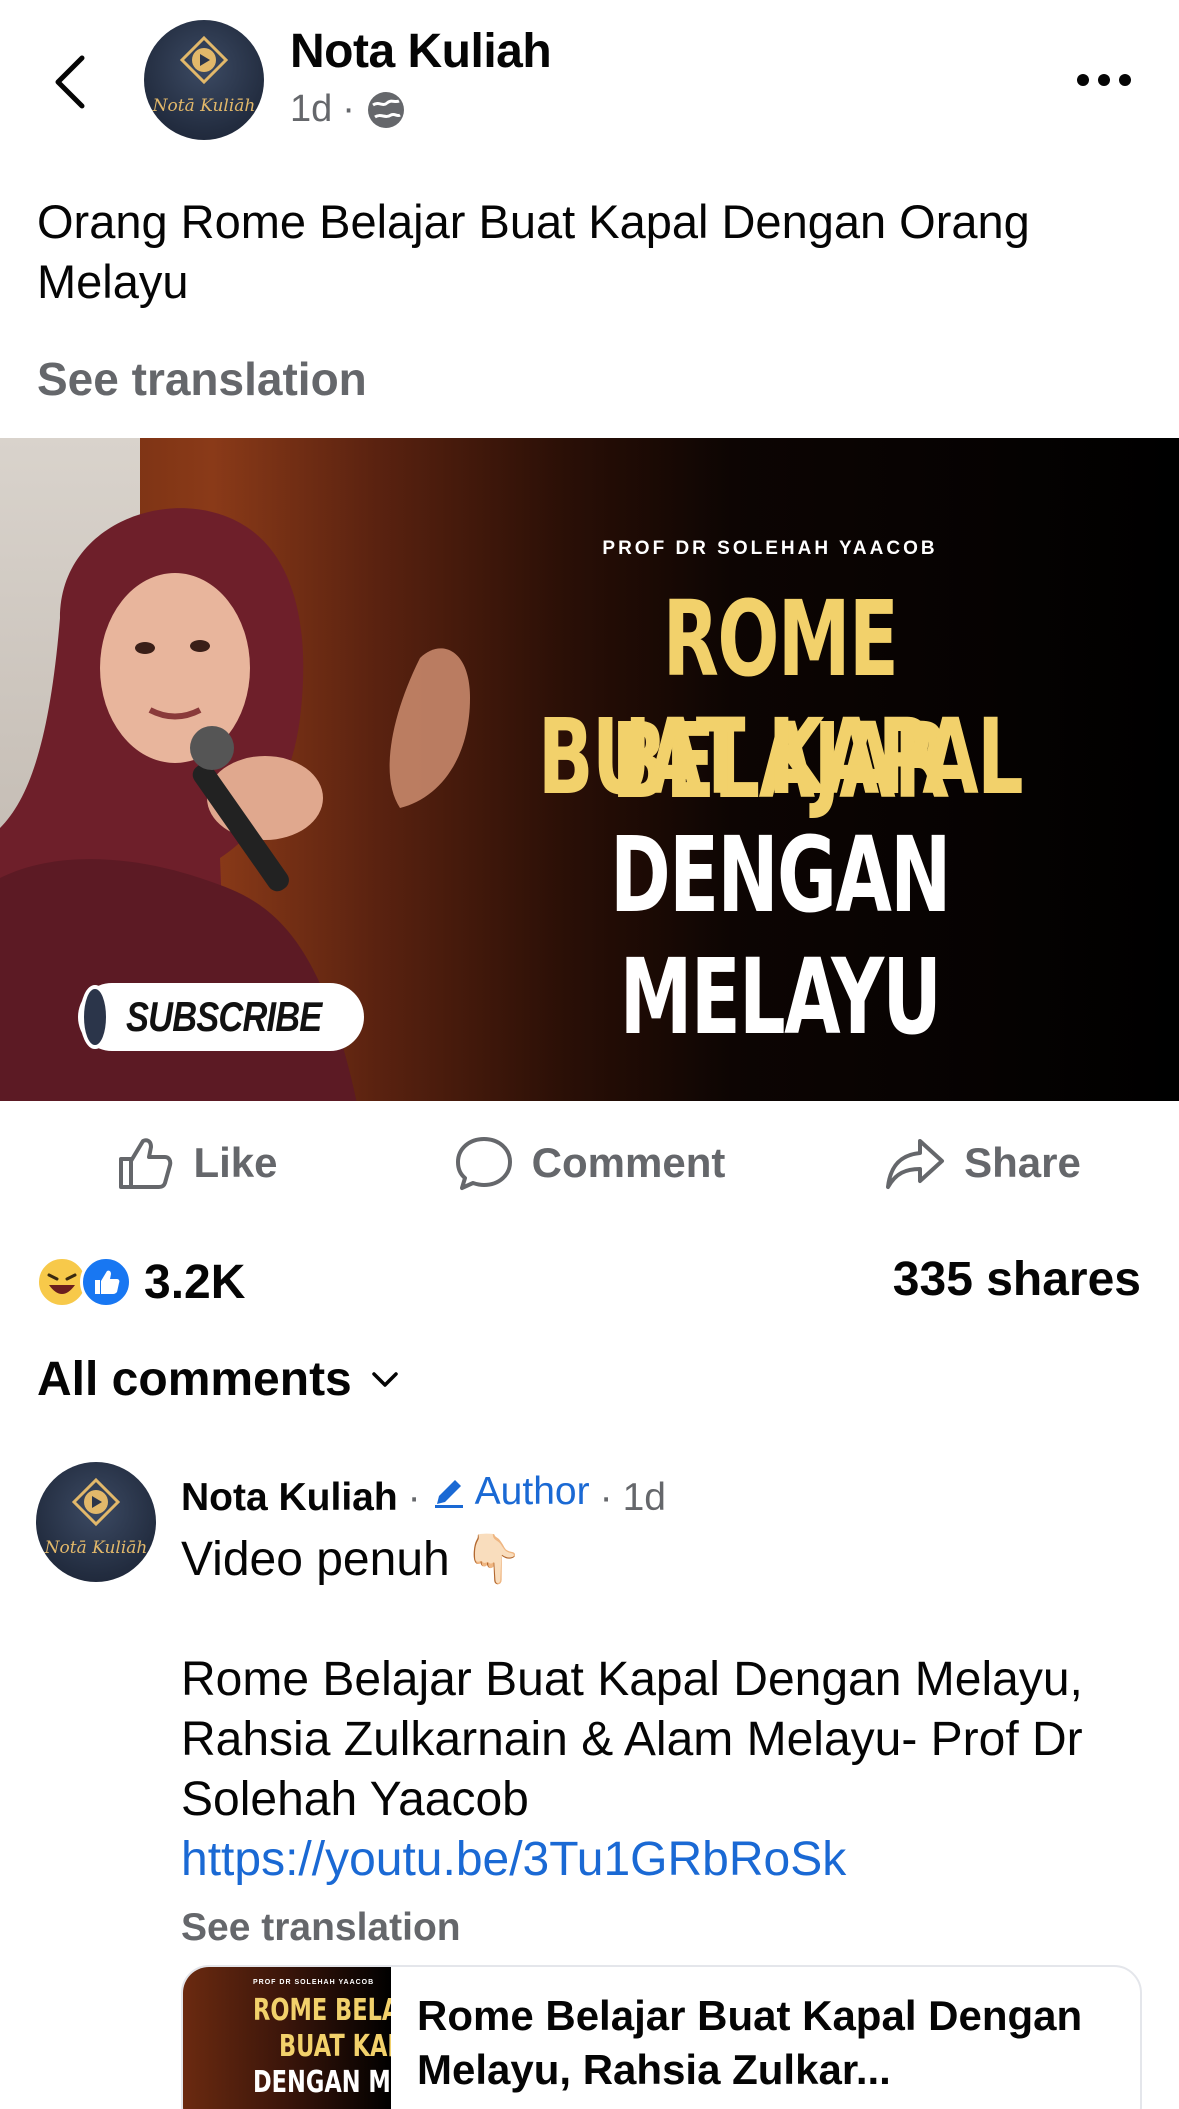  I want to click on author-badge: Author, so click(510, 1492).